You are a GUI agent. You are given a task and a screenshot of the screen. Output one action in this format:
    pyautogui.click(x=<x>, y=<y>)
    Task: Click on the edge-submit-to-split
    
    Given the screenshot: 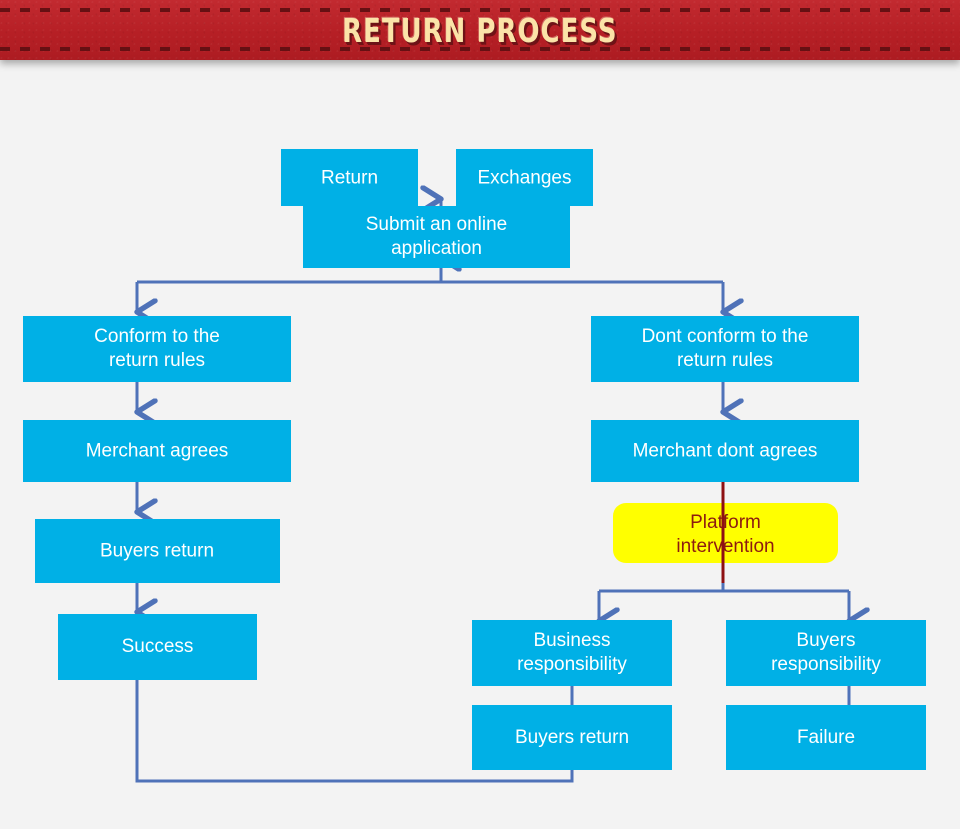 What is the action you would take?
    pyautogui.click(x=430, y=289)
    